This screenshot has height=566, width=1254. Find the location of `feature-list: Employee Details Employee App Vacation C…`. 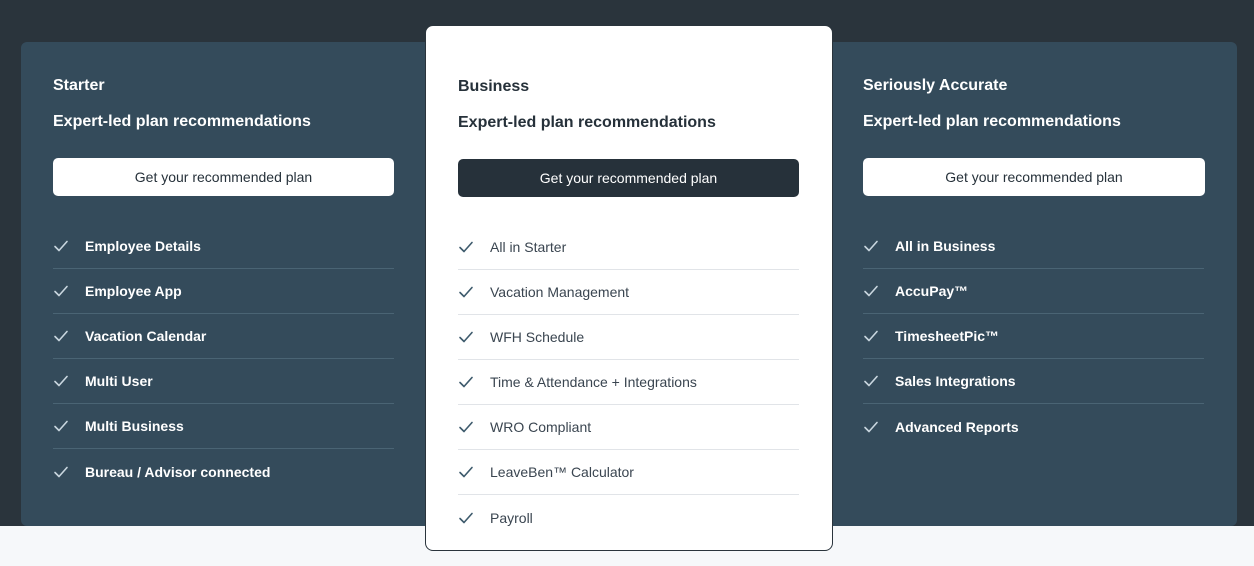

feature-list: Employee Details Employee App Vacation C… is located at coordinates (223, 359).